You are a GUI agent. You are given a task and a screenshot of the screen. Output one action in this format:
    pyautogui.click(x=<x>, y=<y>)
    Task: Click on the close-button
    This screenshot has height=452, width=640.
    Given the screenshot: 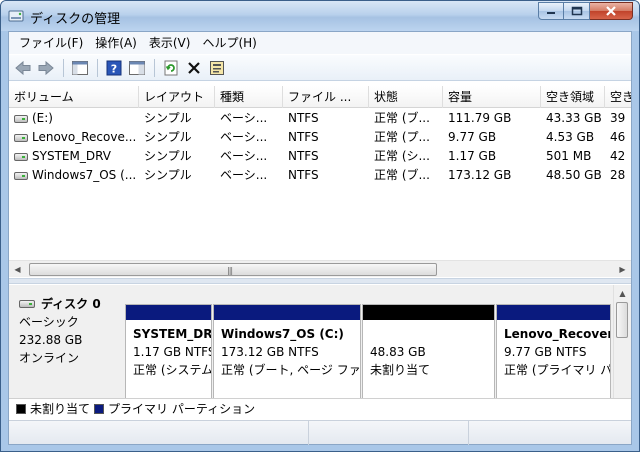 What is the action you would take?
    pyautogui.click(x=611, y=11)
    